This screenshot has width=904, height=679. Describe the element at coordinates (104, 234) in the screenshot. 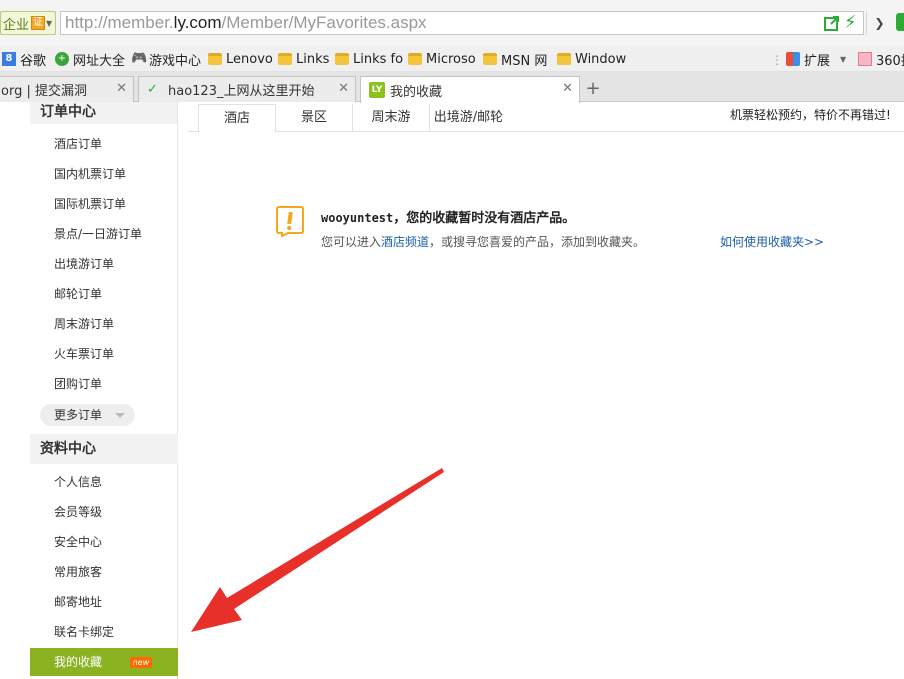

I see `sidebar-item-attraction-orders: 景点/一日游订单` at that location.